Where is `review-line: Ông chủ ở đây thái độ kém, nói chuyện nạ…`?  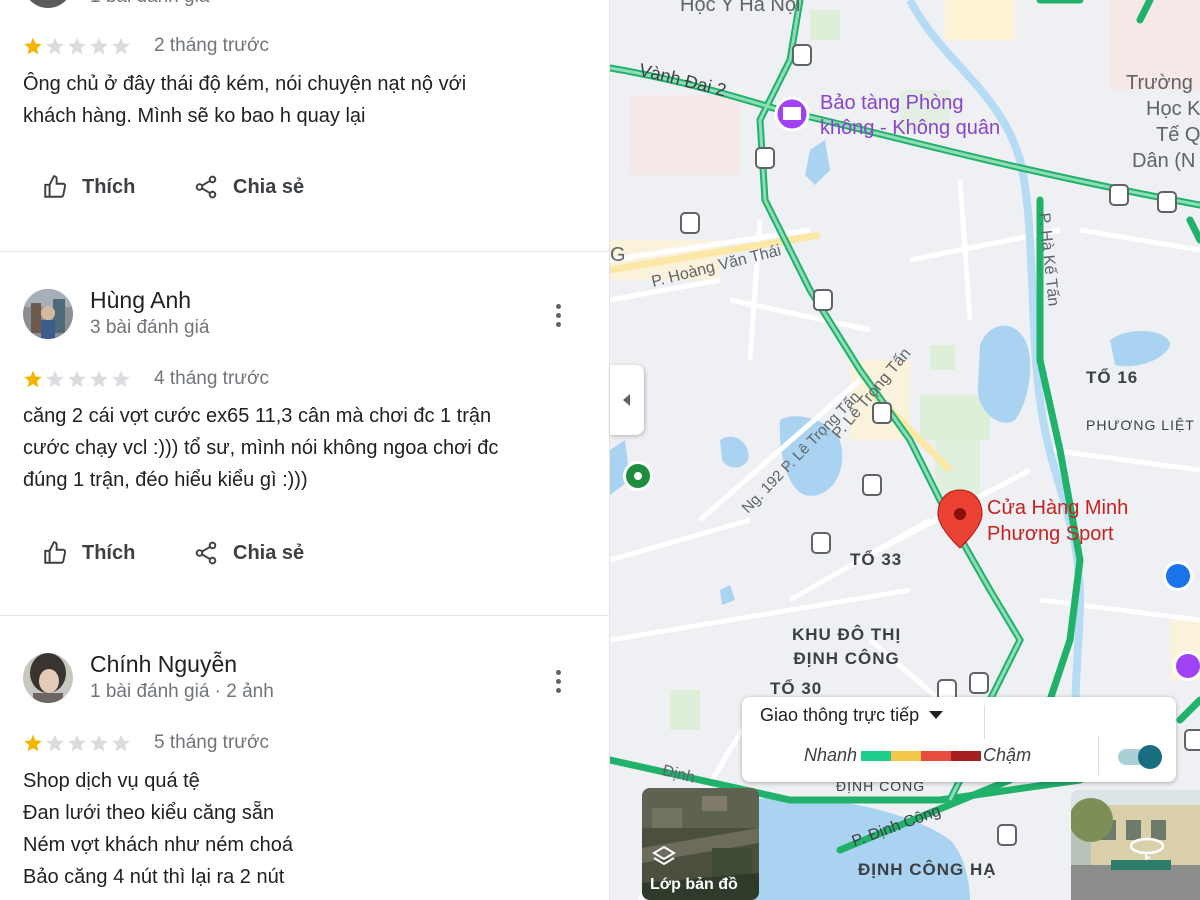
review-line: Ông chủ ở đây thái độ kém, nói chuyện nạ… is located at coordinates (245, 84).